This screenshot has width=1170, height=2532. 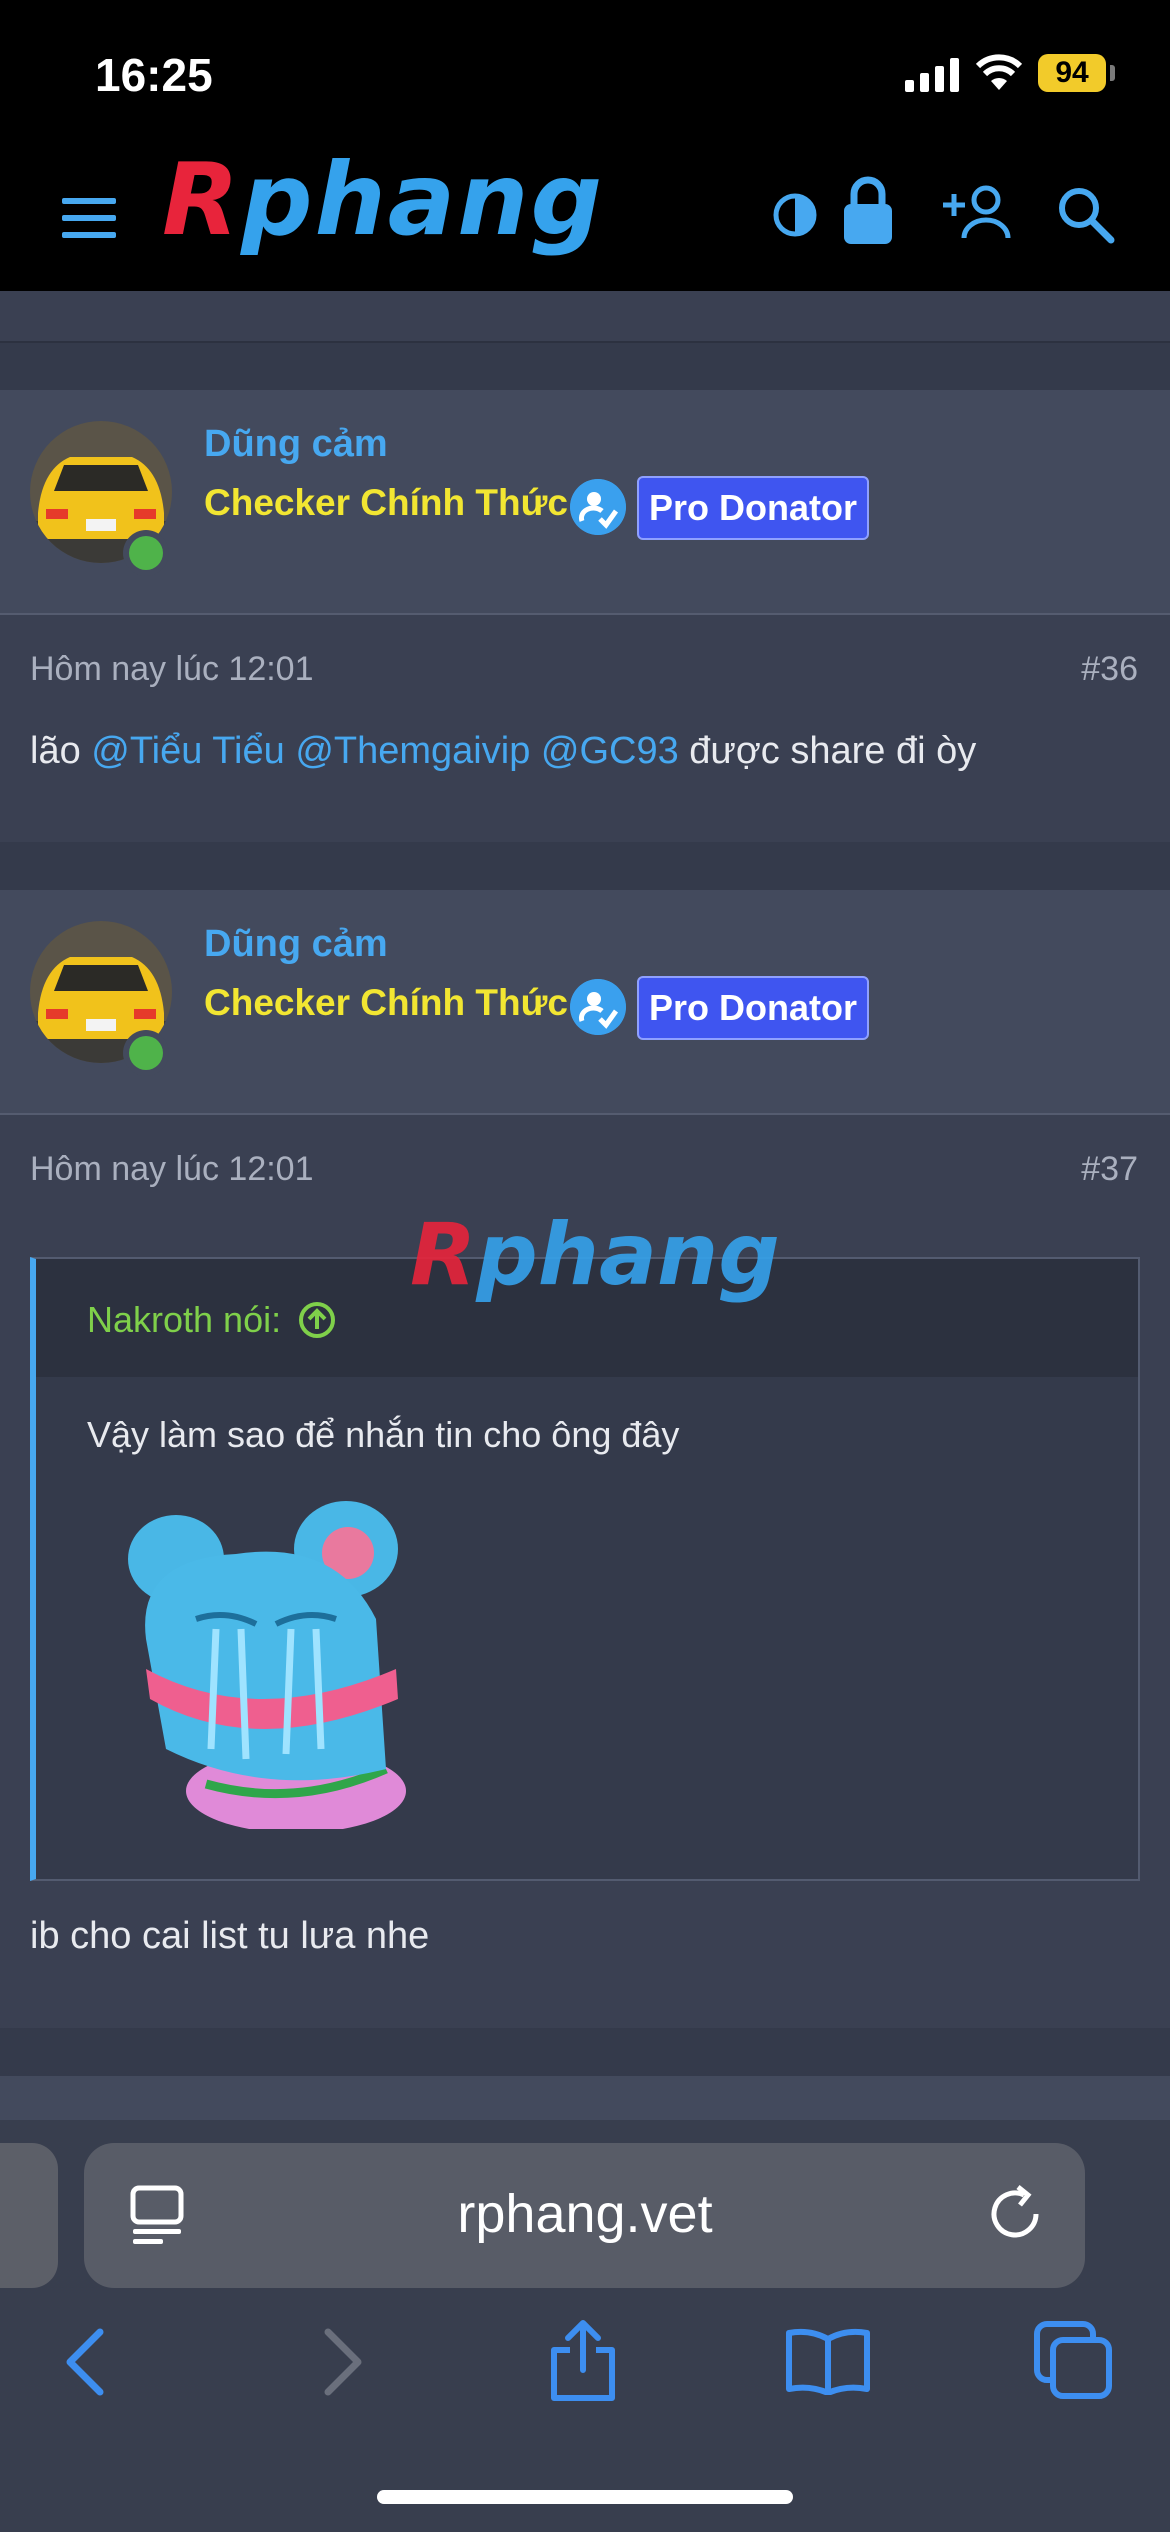 What do you see at coordinates (1072, 73) in the screenshot?
I see `battery-level: 94` at bounding box center [1072, 73].